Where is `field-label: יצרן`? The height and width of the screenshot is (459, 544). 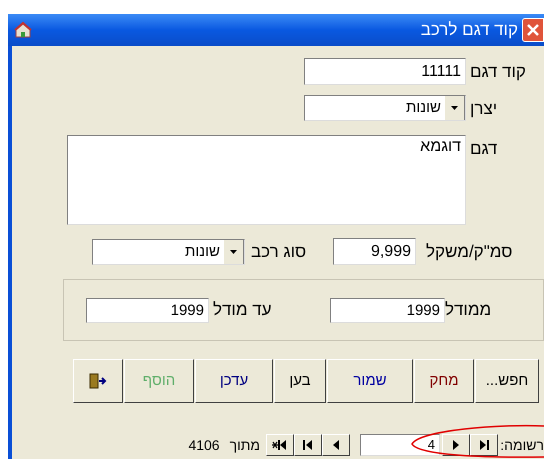 field-label: יצרן is located at coordinates (484, 109).